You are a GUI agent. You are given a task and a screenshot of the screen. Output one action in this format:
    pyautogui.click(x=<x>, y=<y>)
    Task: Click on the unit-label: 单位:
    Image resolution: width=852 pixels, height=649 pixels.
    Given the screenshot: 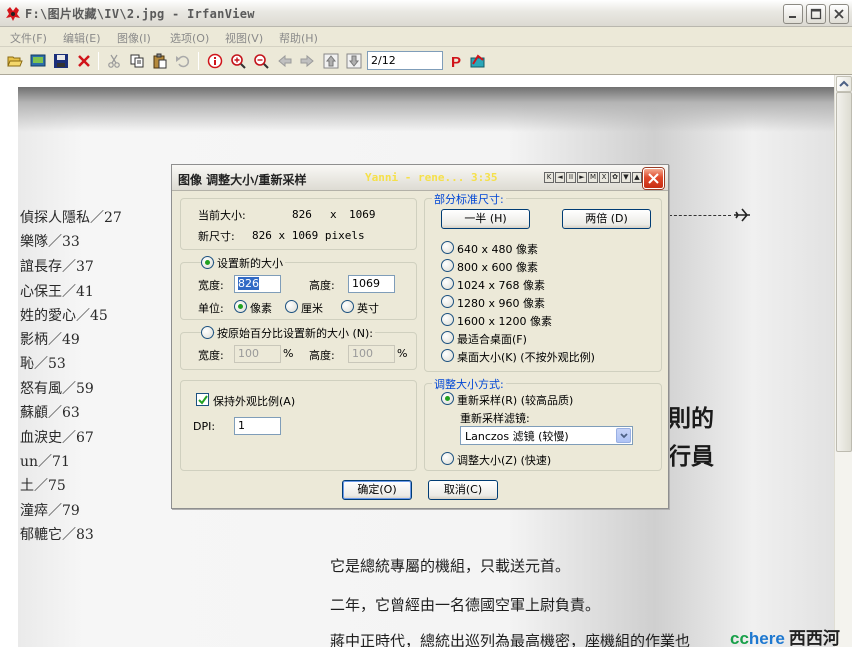 What is the action you would take?
    pyautogui.click(x=211, y=308)
    